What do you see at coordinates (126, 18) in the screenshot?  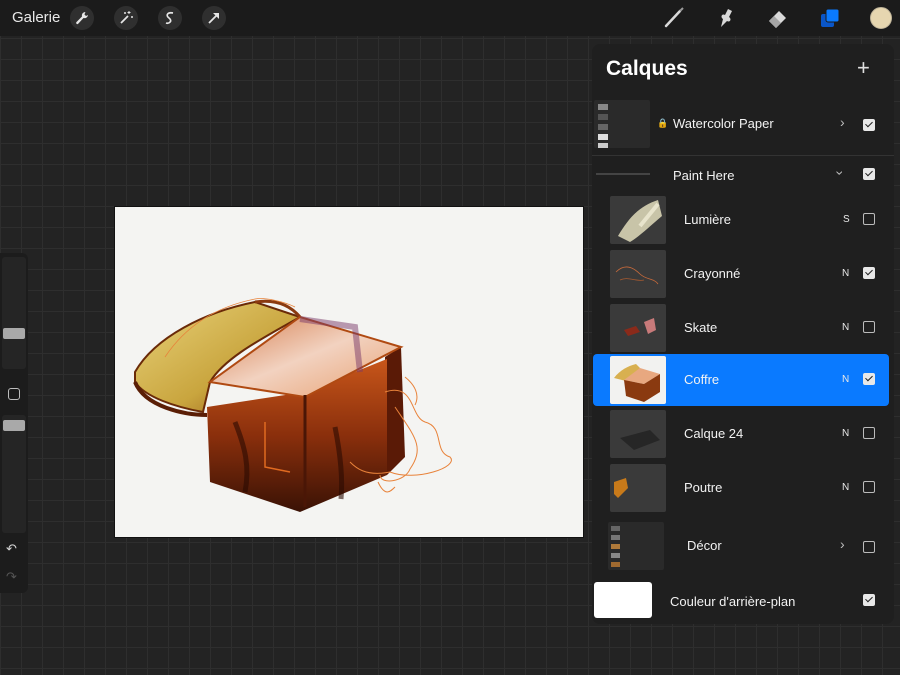 I see `magic-wand-icon` at bounding box center [126, 18].